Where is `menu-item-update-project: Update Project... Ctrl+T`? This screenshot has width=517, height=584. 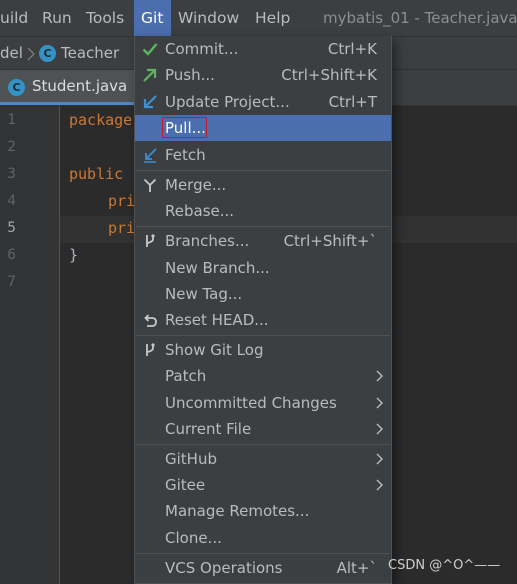 menu-item-update-project: Update Project... Ctrl+T is located at coordinates (263, 102).